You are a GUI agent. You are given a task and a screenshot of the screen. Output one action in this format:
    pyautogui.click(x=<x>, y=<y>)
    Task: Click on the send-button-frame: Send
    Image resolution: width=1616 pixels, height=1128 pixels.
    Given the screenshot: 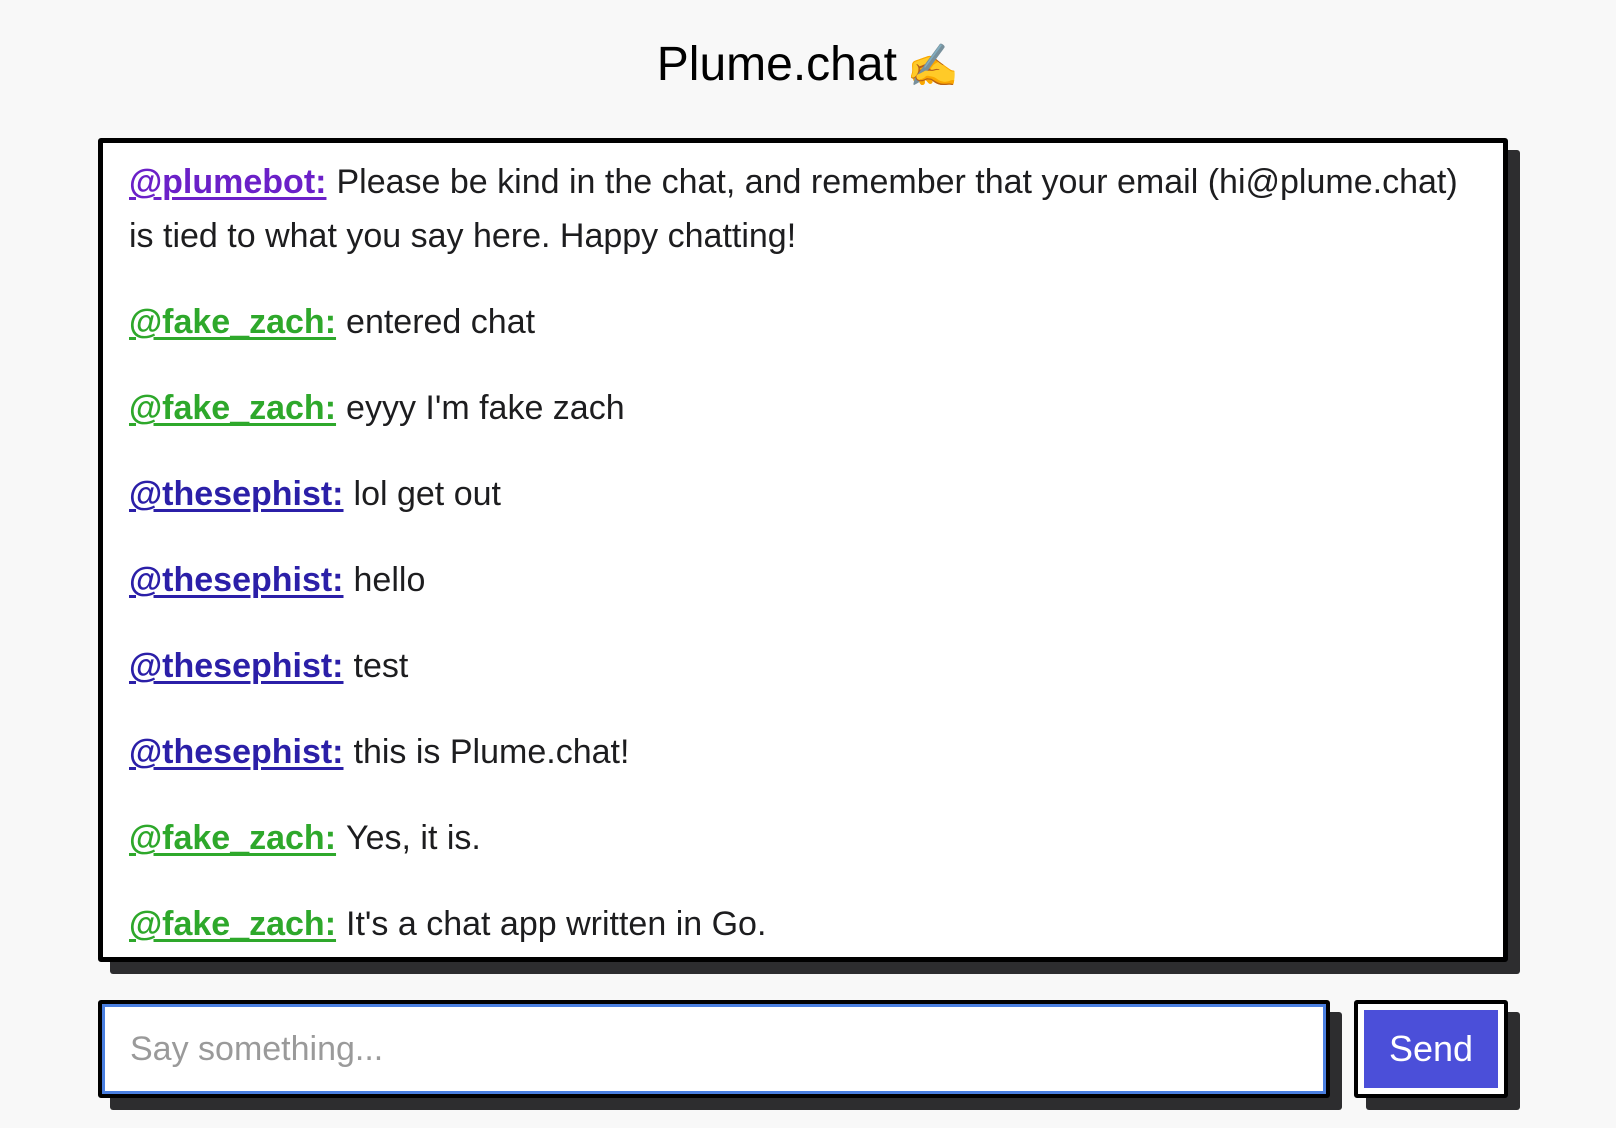 What is the action you would take?
    pyautogui.click(x=1431, y=1049)
    